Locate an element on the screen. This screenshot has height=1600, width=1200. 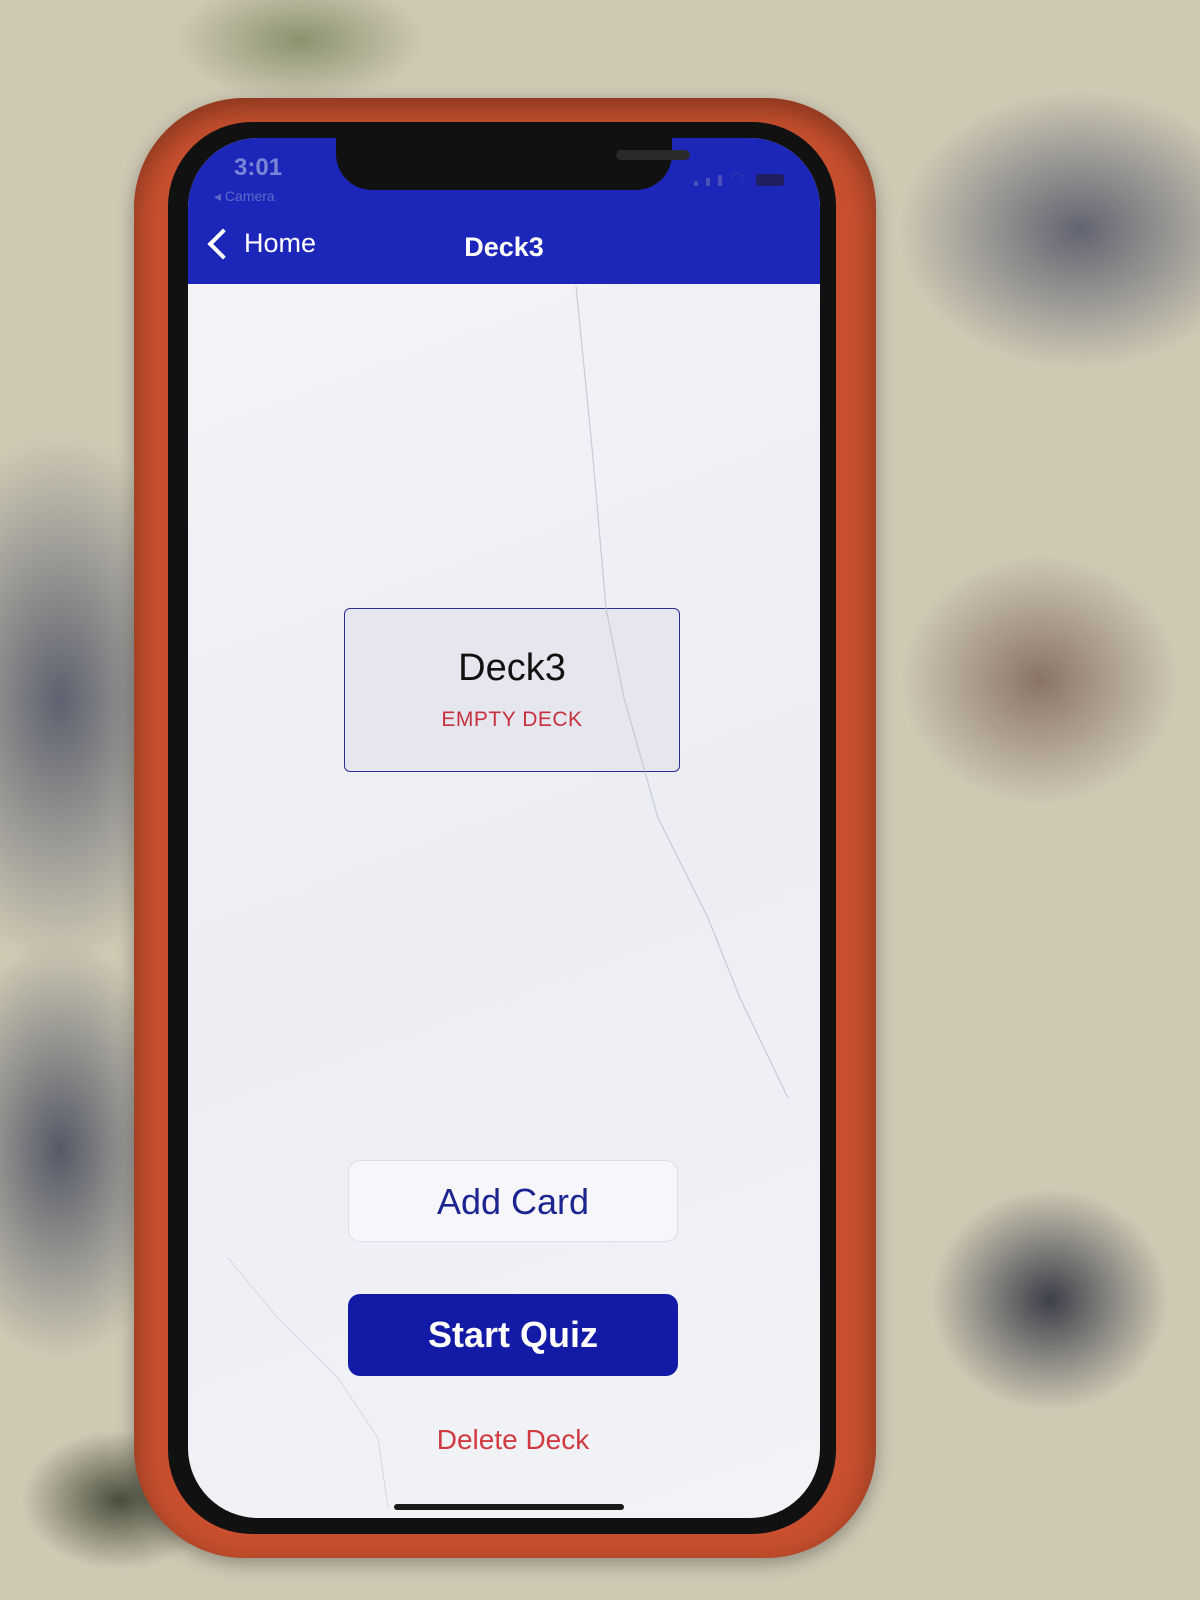
status-icons: ◠ is located at coordinates (739, 178).